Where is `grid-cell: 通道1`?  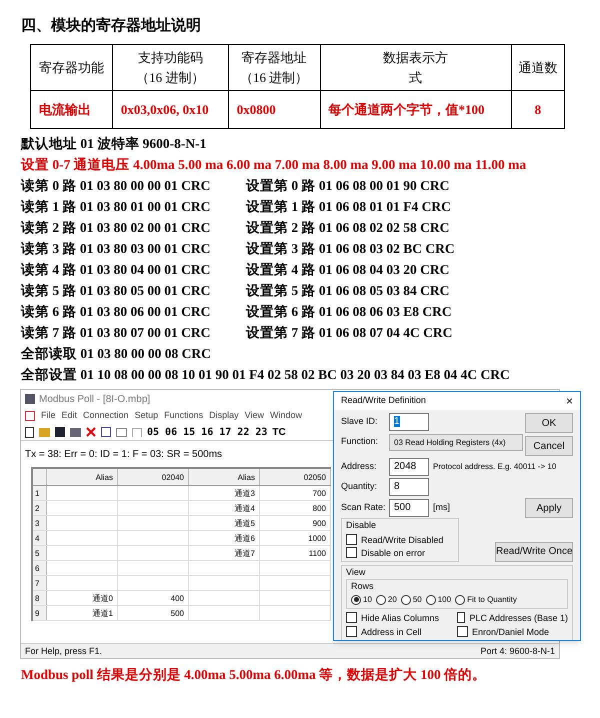 grid-cell: 通道1 is located at coordinates (82, 613).